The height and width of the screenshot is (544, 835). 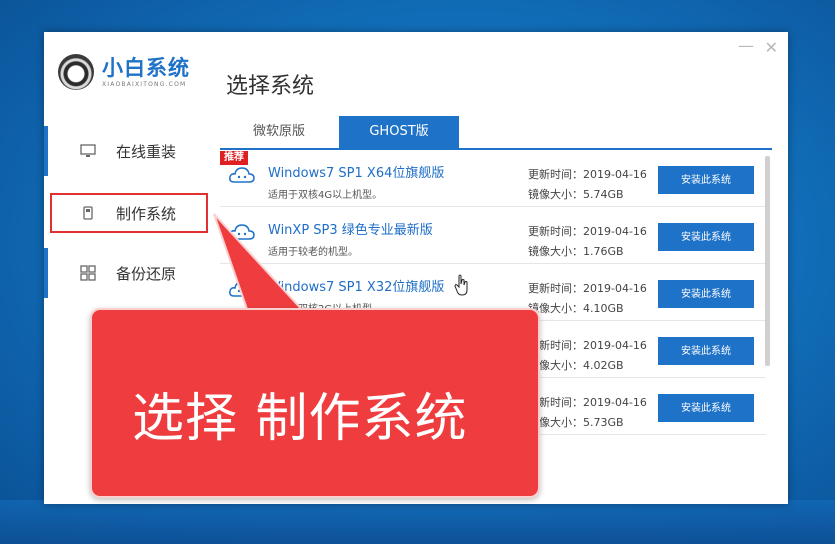 I want to click on app-name: 小白系统, so click(x=146, y=67).